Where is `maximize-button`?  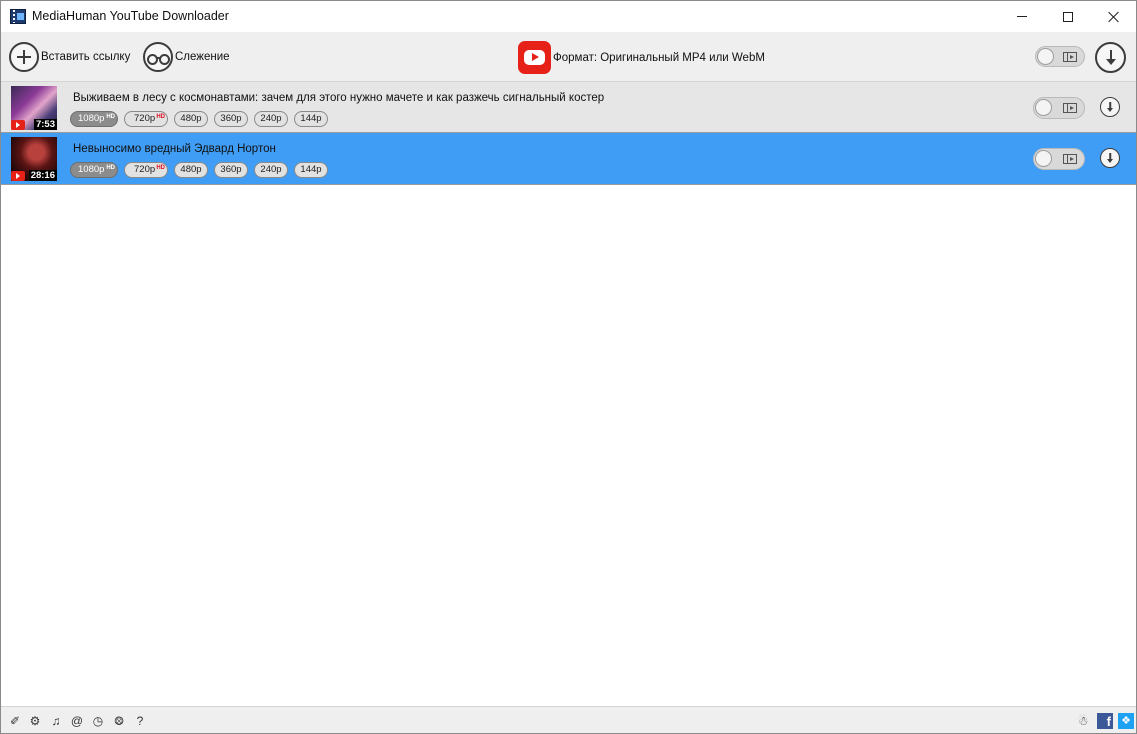
maximize-button is located at coordinates (1068, 16).